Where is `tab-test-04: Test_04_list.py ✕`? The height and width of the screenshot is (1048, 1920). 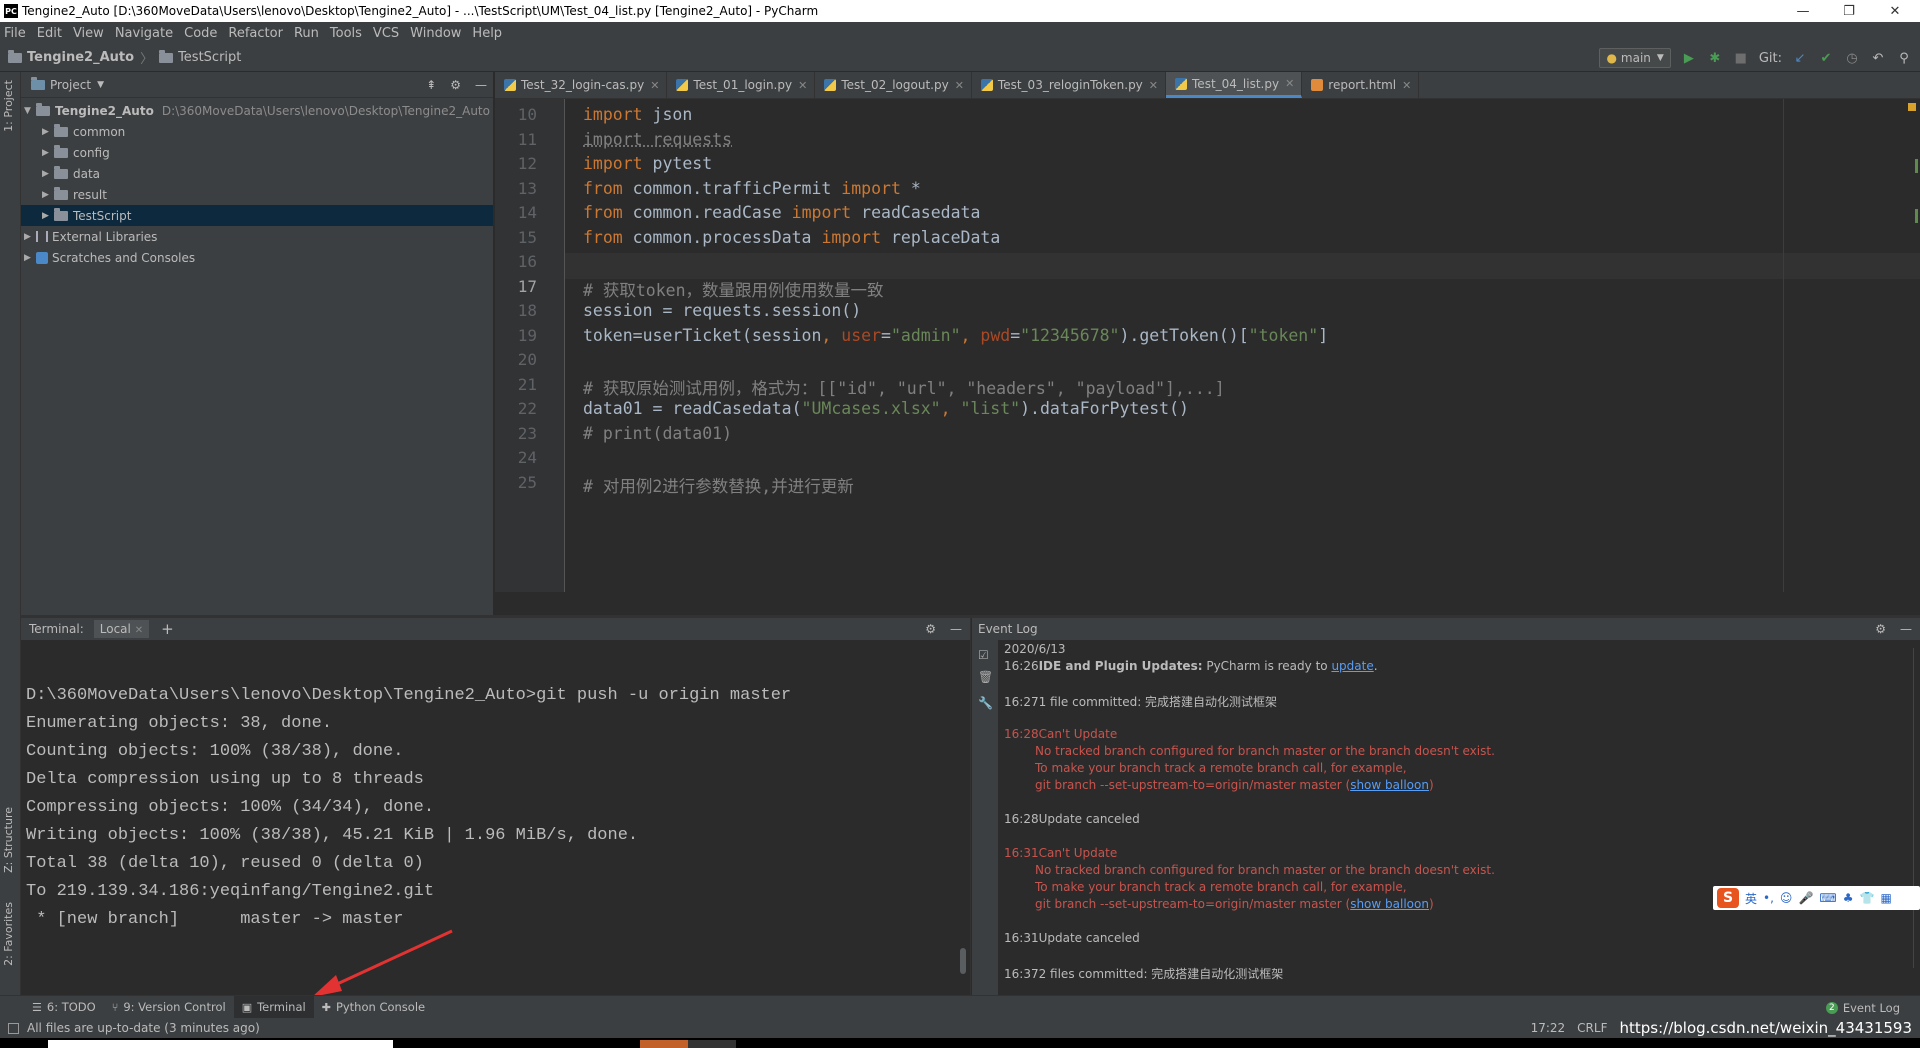
tab-test-04: Test_04_list.py ✕ is located at coordinates (1234, 85).